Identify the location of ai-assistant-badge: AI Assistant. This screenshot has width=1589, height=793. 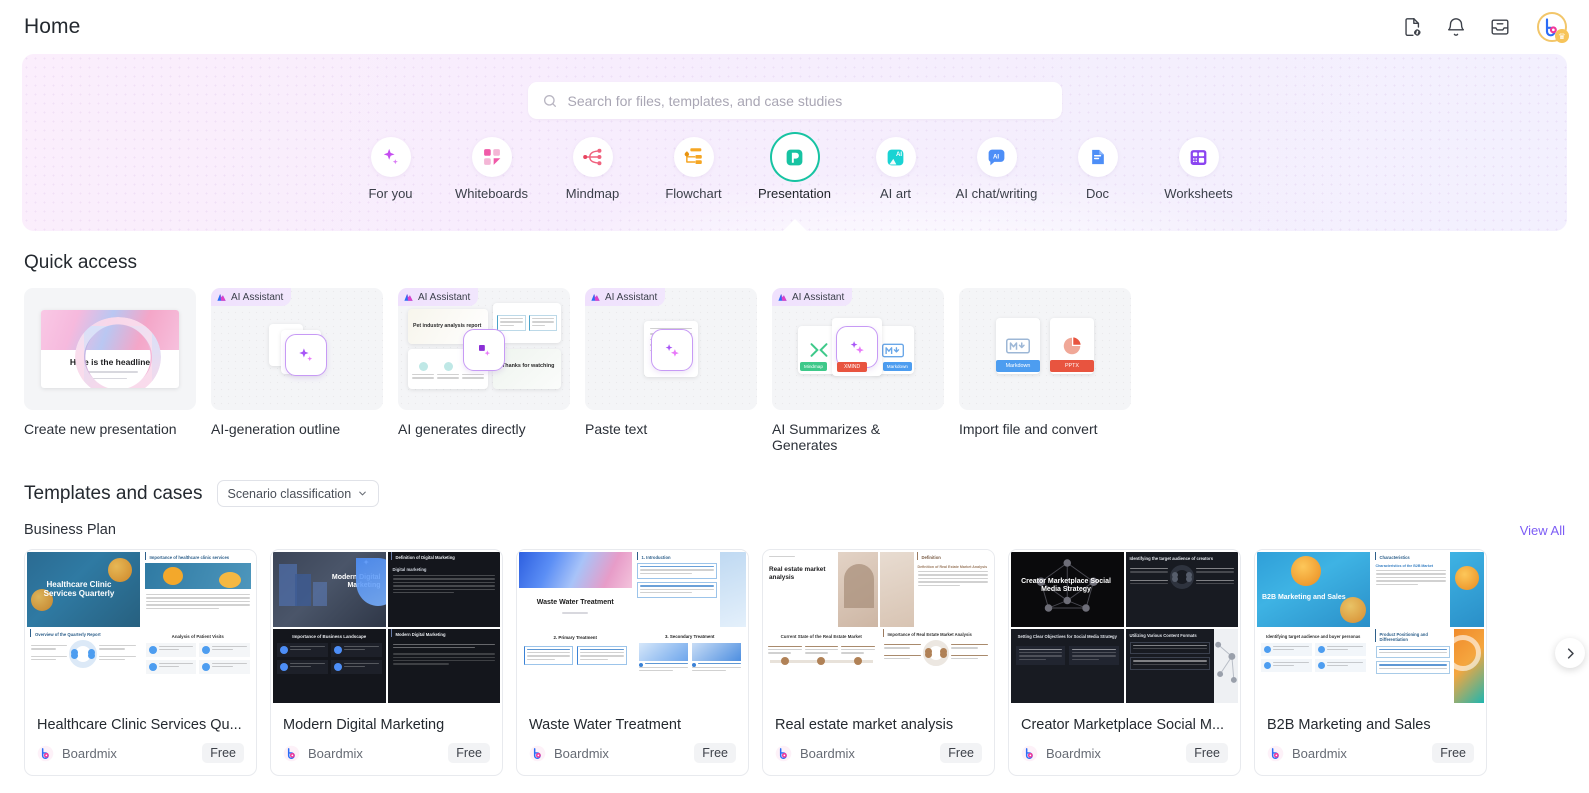
(812, 297).